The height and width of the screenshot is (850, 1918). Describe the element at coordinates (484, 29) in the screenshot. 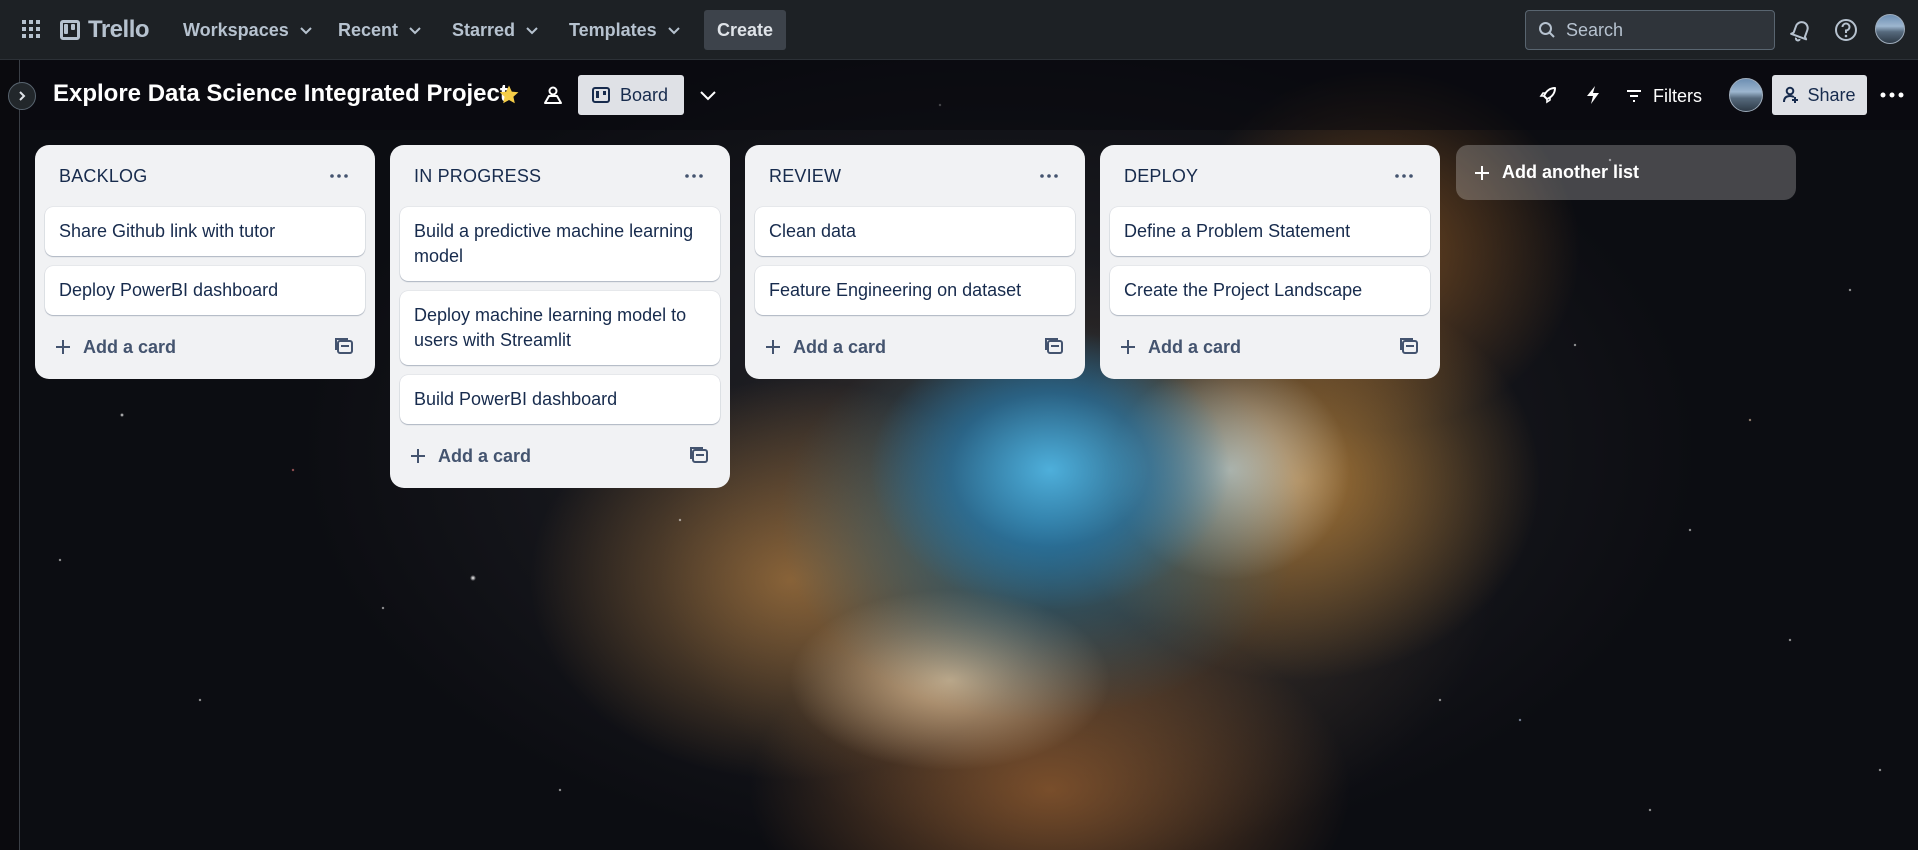

I see `nav-starred-label: Starred` at that location.